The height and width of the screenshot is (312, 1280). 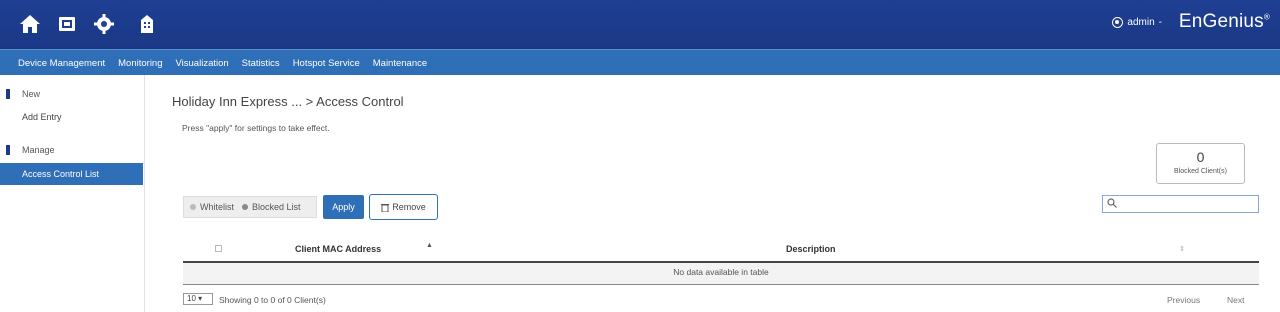 I want to click on page-size-select: 10 ▾, so click(x=198, y=299).